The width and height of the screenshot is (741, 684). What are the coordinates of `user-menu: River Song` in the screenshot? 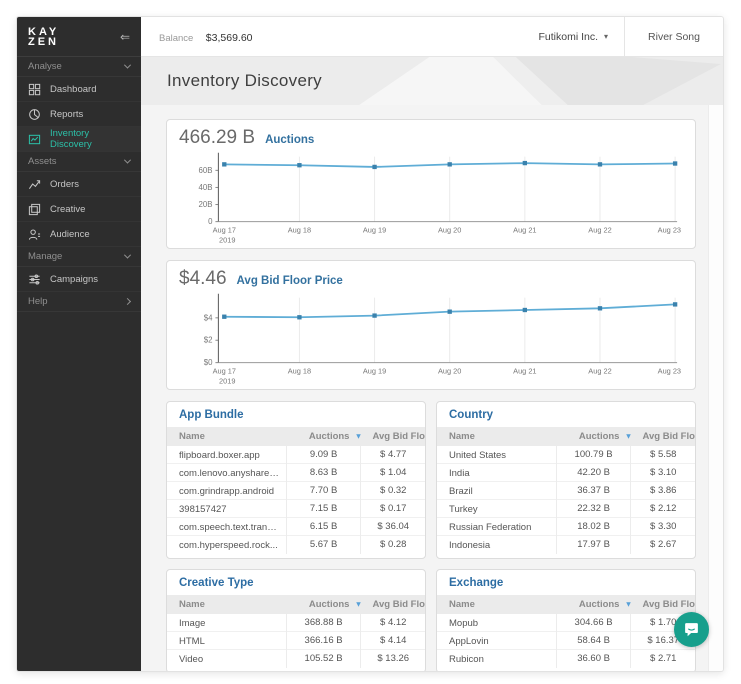 It's located at (674, 36).